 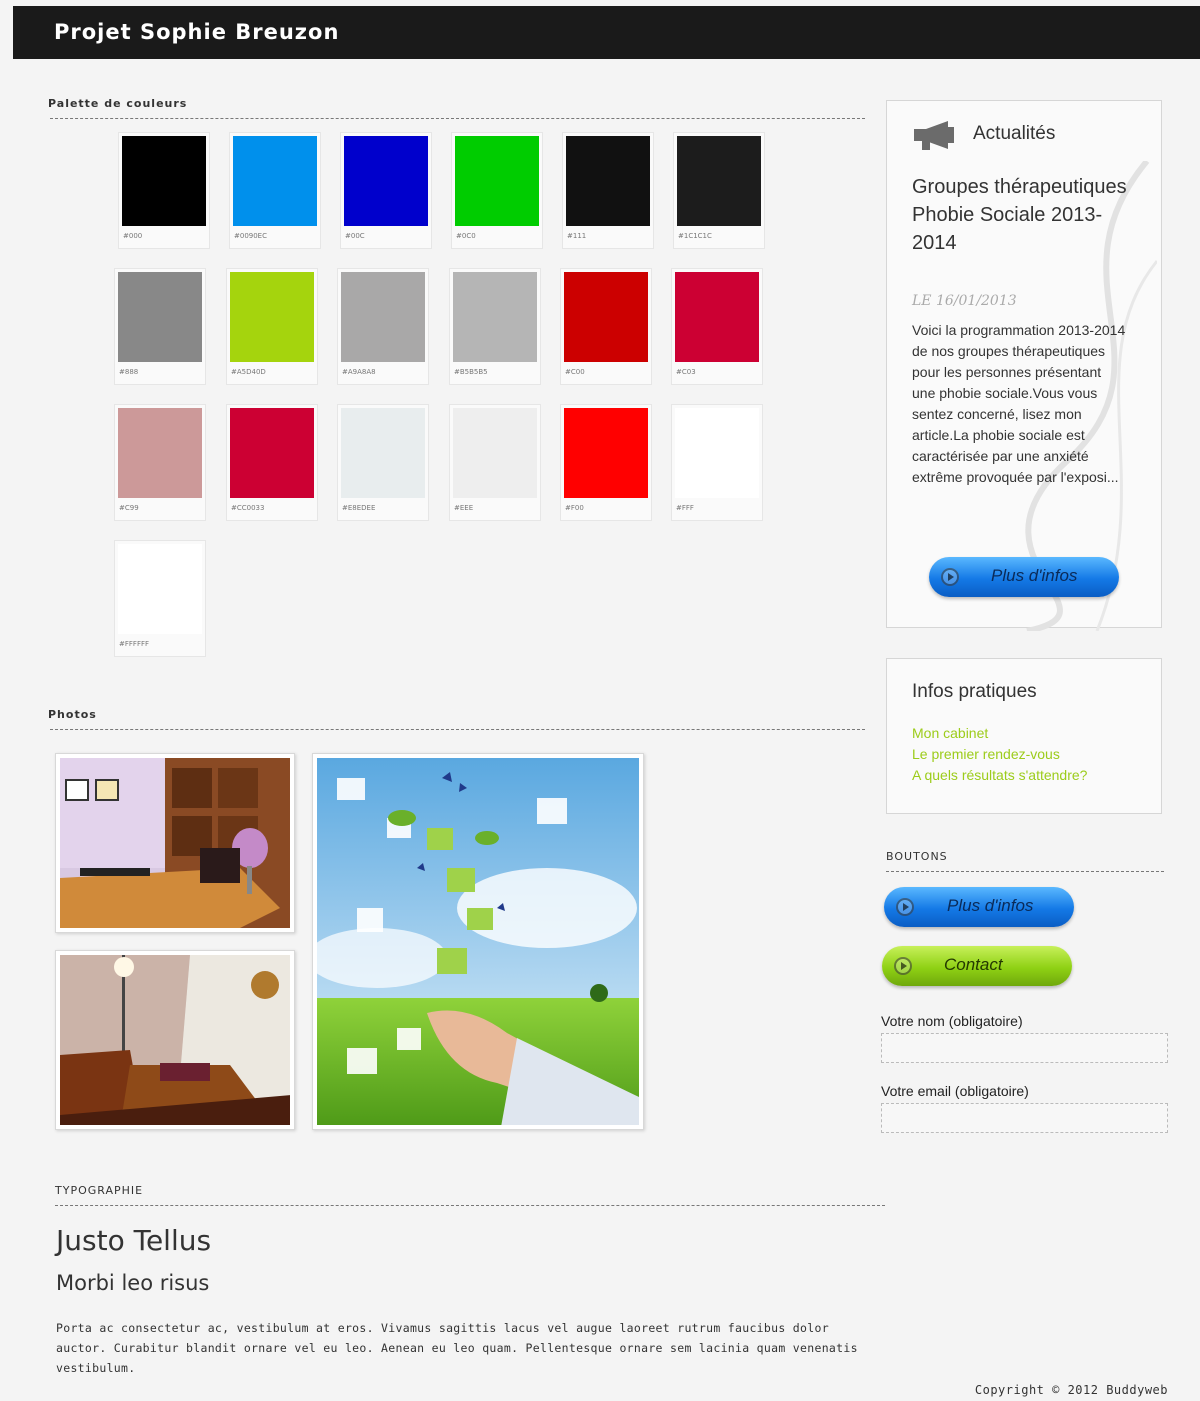 What do you see at coordinates (134, 644) in the screenshot?
I see `swatch-hex-code: #FFFFFF` at bounding box center [134, 644].